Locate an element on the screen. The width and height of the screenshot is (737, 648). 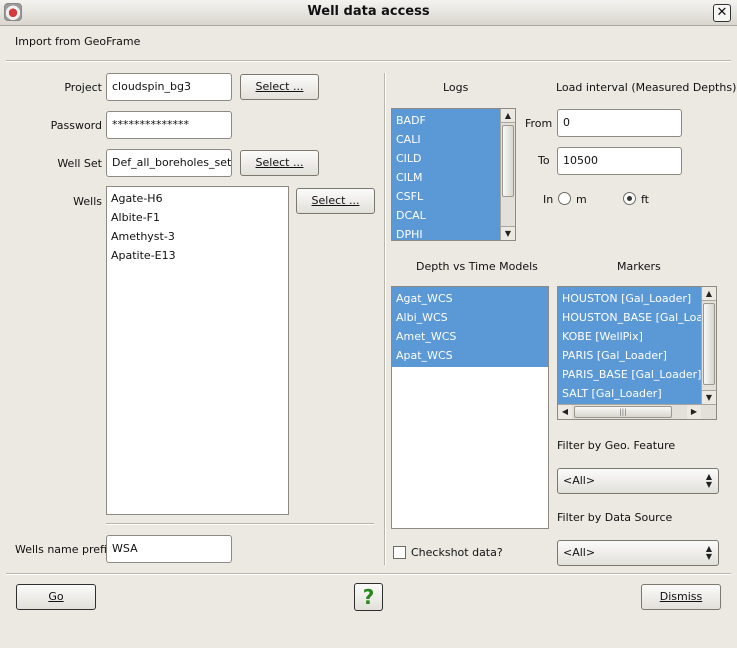
list-item: CSFL is located at coordinates (446, 196).